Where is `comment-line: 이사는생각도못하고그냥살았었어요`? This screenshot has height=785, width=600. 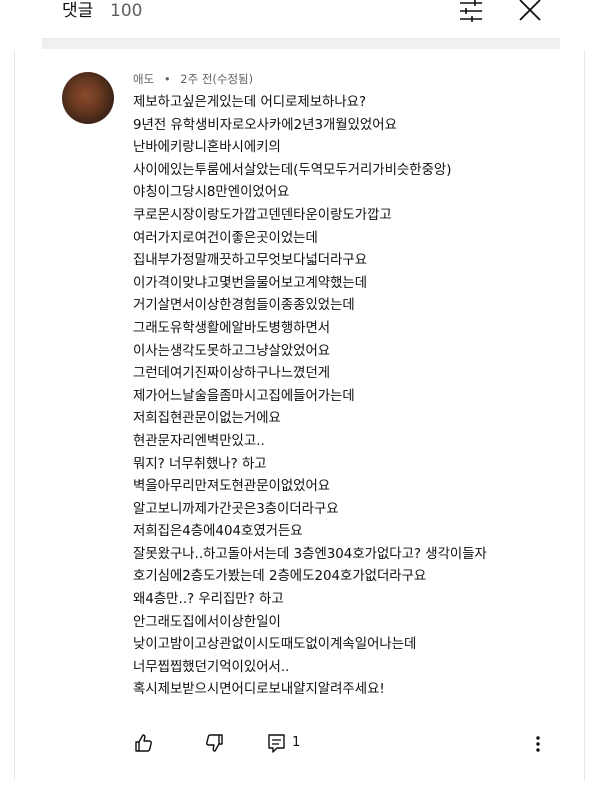
comment-line: 이사는생각도못하고그냥살았었어요 is located at coordinates (232, 351).